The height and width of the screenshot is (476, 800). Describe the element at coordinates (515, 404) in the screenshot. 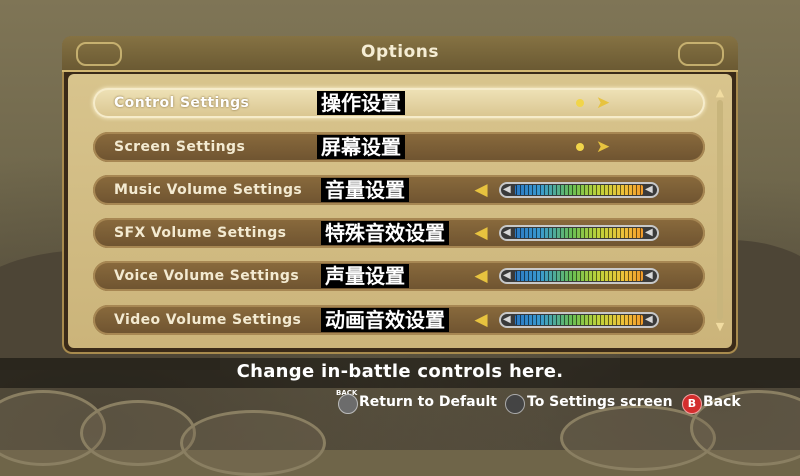

I see `dpad-stick-icon` at that location.